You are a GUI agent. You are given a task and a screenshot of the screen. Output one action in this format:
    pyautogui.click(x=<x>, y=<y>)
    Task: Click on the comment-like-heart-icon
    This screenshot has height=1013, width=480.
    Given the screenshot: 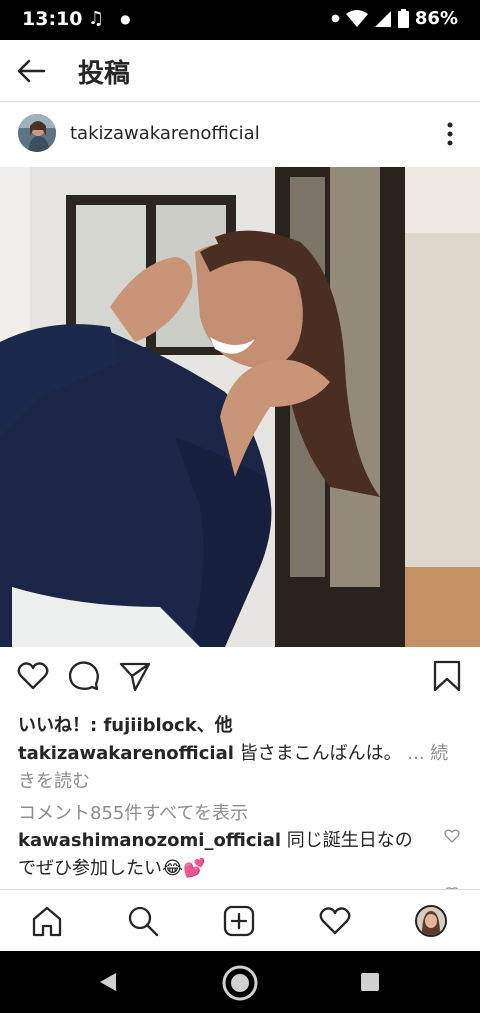 What is the action you would take?
    pyautogui.click(x=452, y=836)
    